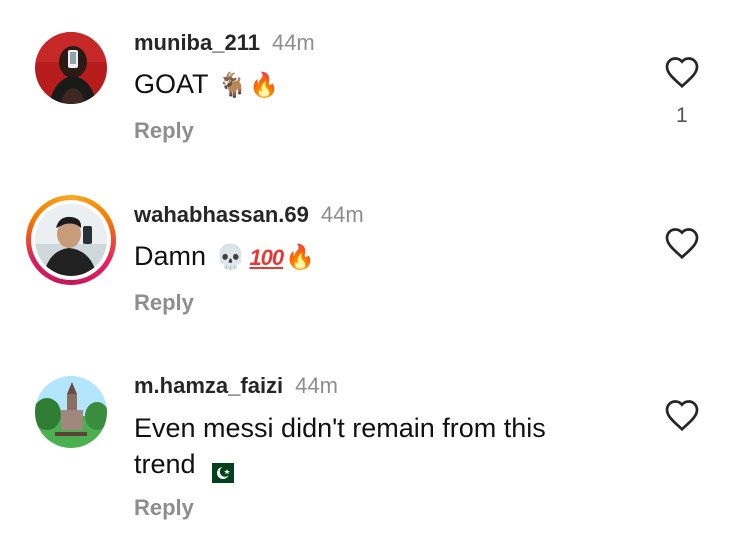  Describe the element at coordinates (682, 115) in the screenshot. I see `like-count: 1` at that location.